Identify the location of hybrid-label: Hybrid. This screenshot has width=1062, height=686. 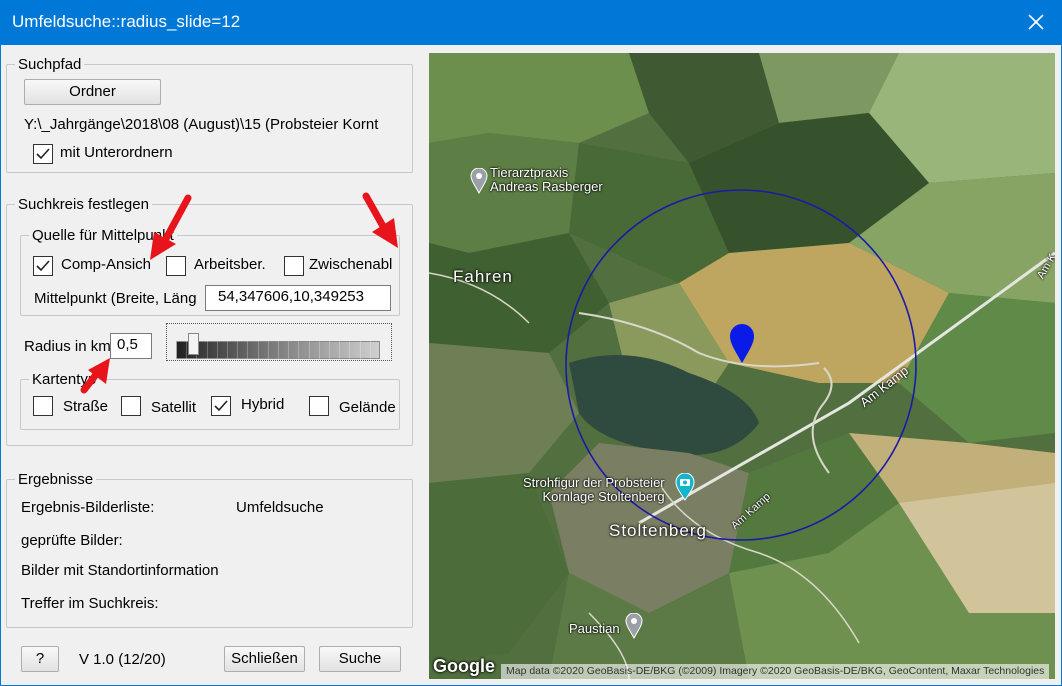
(263, 404).